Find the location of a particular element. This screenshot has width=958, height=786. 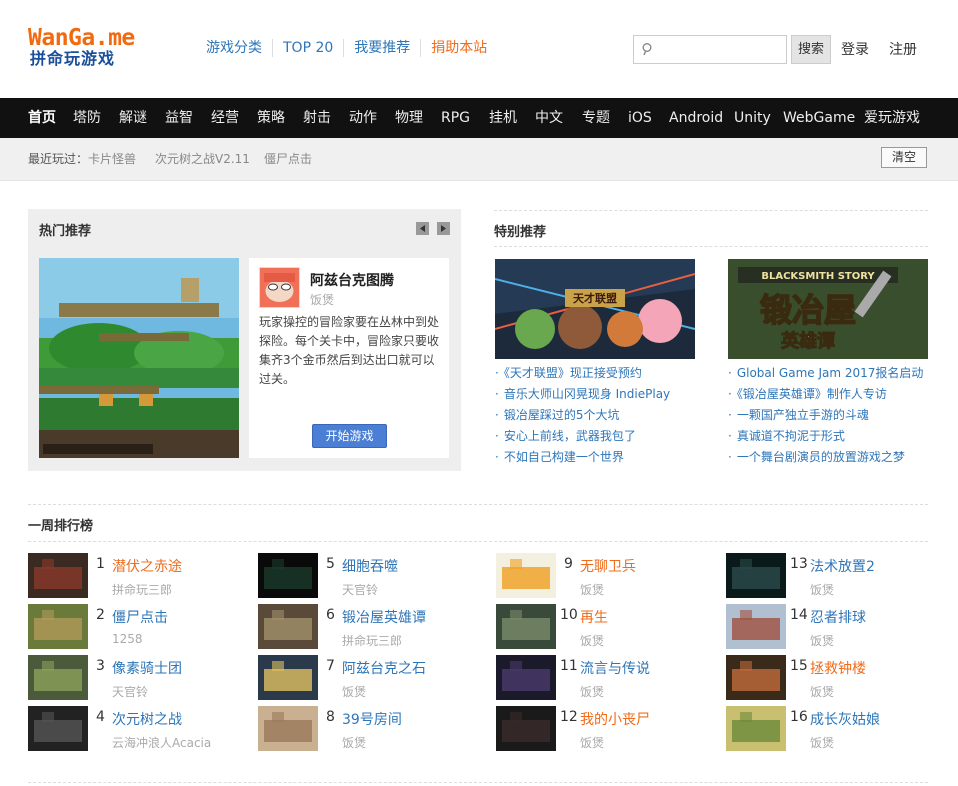

ranking-game-name: 拯救钟楼 is located at coordinates (838, 668).